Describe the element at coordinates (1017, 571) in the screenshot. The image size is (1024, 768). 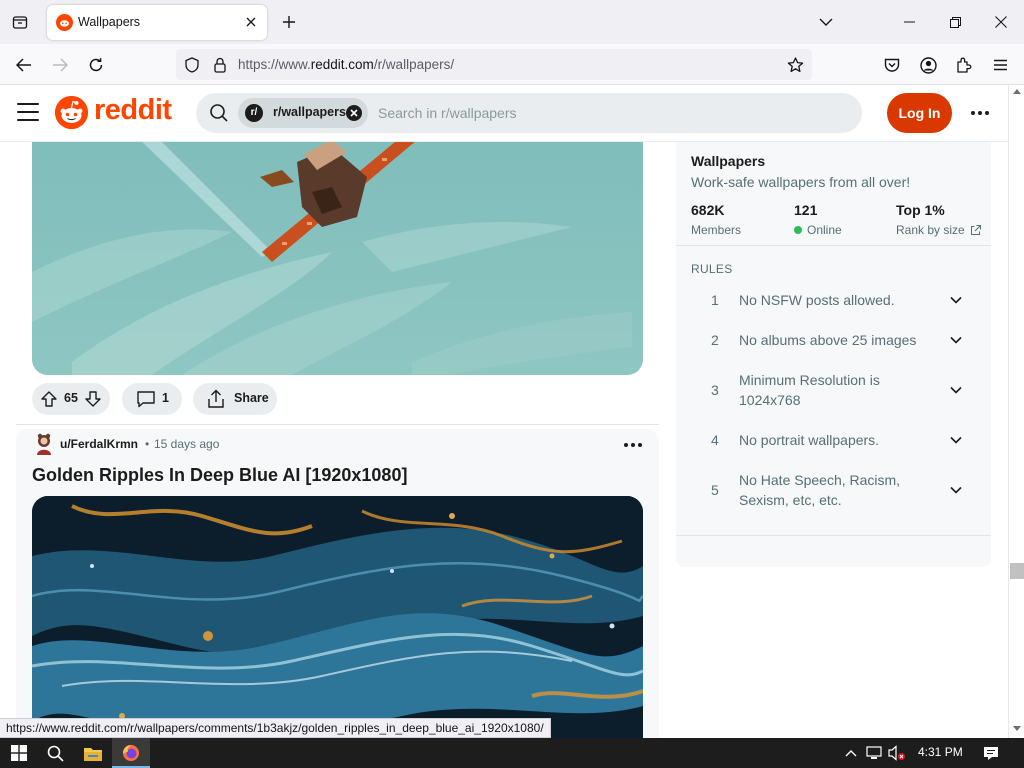
I see `scrollbar-thumb` at that location.